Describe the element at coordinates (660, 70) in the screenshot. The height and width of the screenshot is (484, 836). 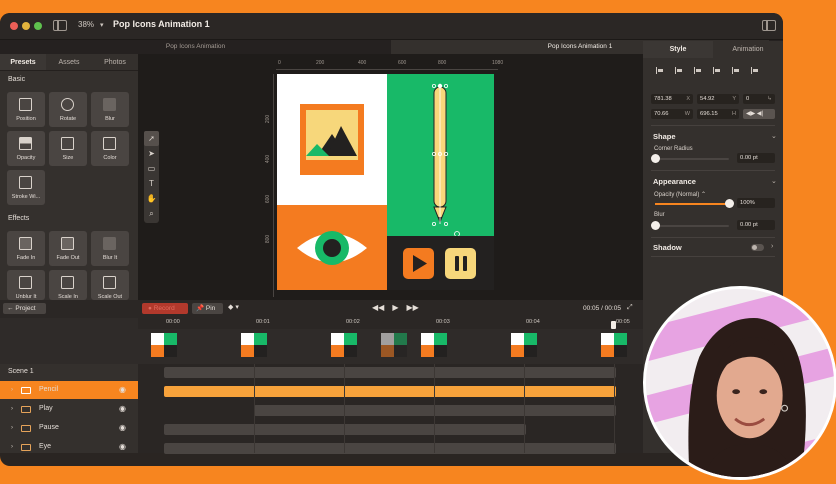
I see `align-left-icon` at that location.